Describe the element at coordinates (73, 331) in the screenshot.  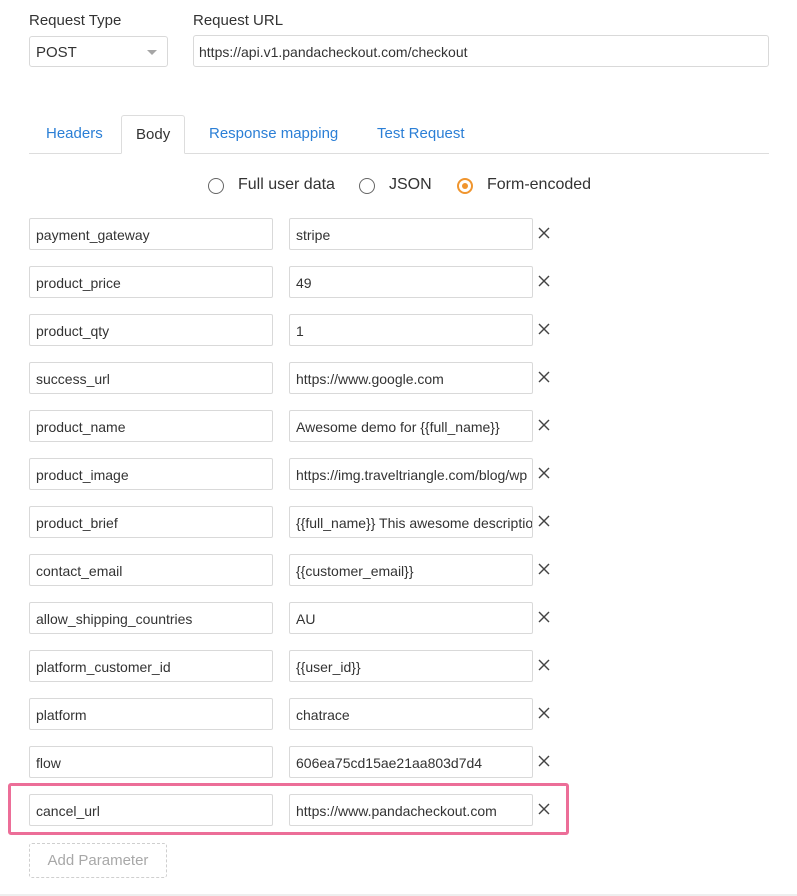
I see `parameter-key-text: product_qty` at that location.